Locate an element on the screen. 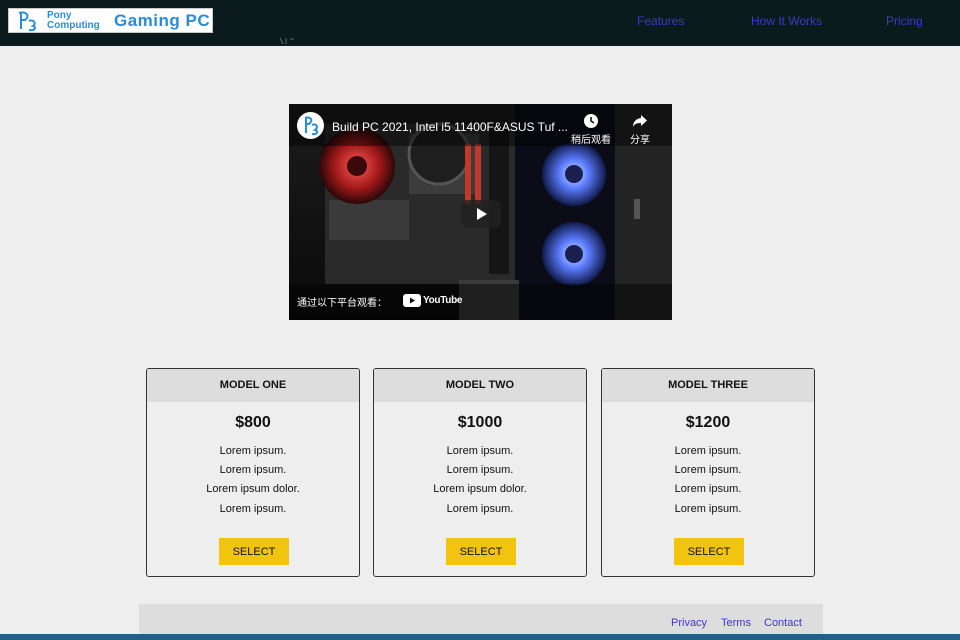 The height and width of the screenshot is (640, 960). play-button-icon is located at coordinates (481, 214).